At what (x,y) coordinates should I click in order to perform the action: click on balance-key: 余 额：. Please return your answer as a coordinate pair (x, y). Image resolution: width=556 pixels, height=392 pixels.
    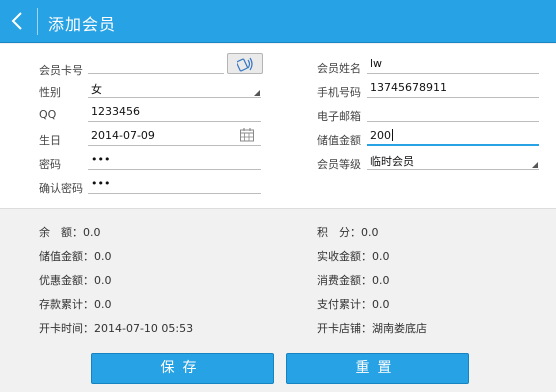
    Looking at the image, I should click on (61, 232).